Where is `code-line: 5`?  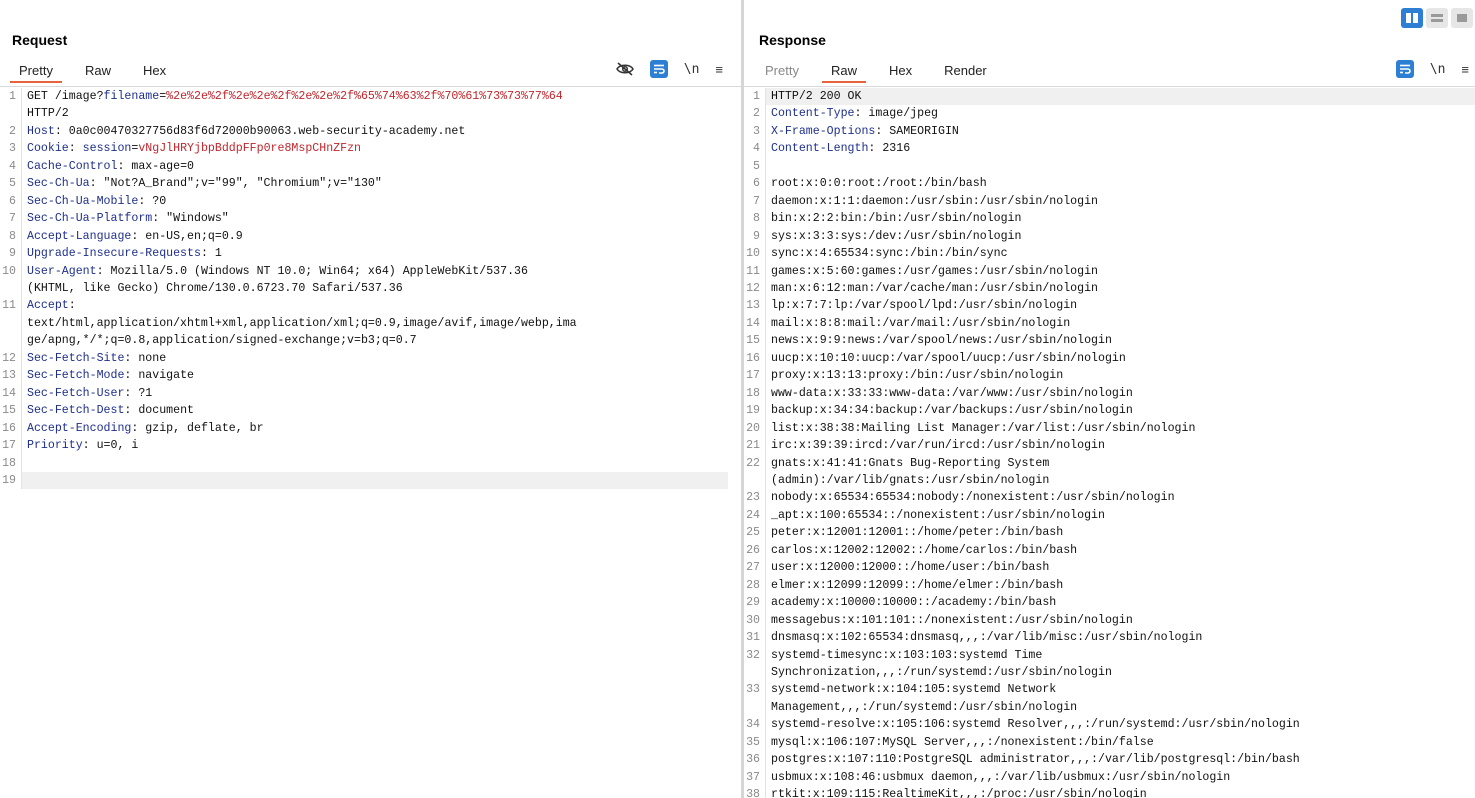 code-line: 5 is located at coordinates (1109, 166).